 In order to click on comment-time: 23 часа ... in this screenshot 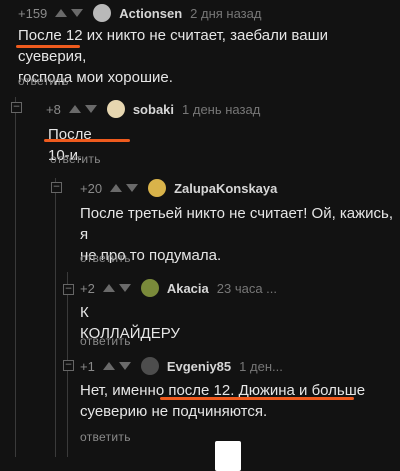, I will do `click(247, 288)`.